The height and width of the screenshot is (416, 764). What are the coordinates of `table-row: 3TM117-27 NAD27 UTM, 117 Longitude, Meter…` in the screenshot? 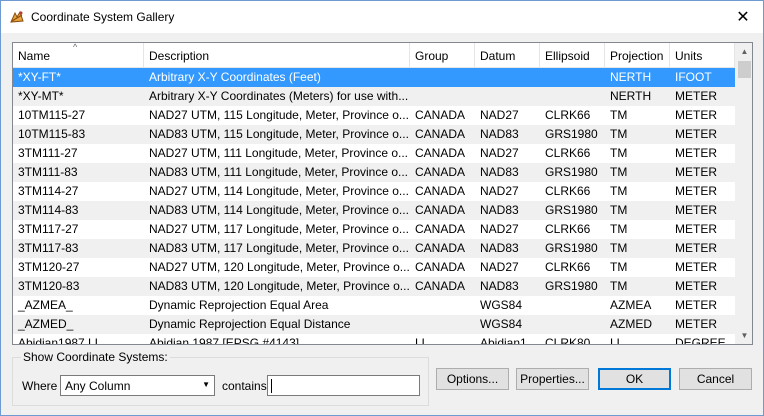 It's located at (374, 229).